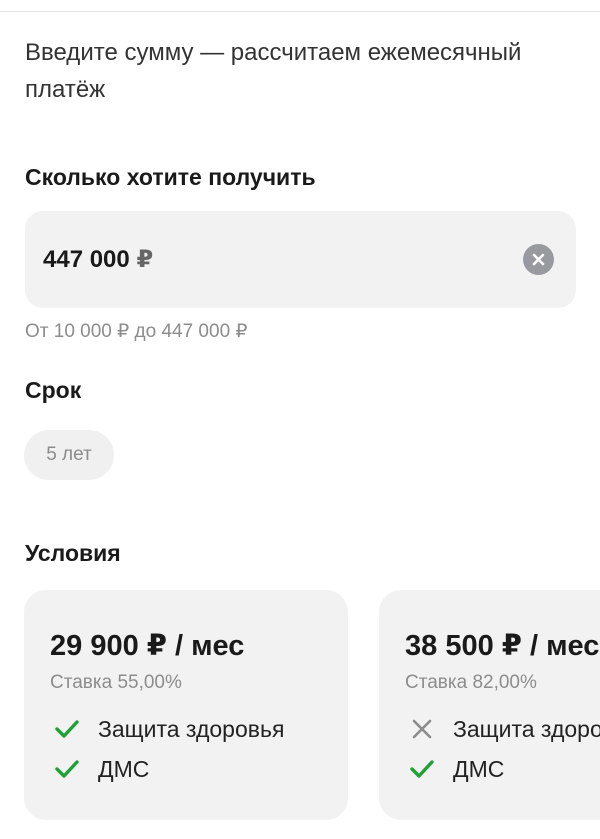 The width and height of the screenshot is (600, 839). I want to click on term-section-title: Срок, so click(53, 390).